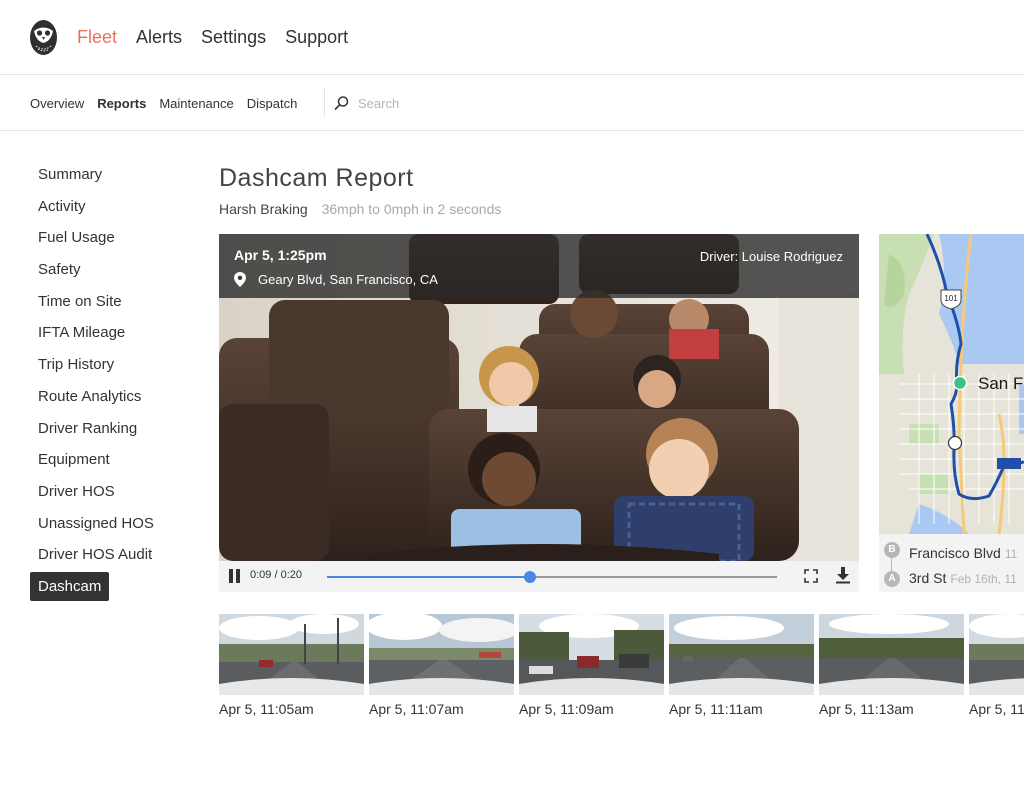 This screenshot has width=1024, height=800. I want to click on sidebar-item-fuel-usage: Fuel Usage, so click(110, 238).